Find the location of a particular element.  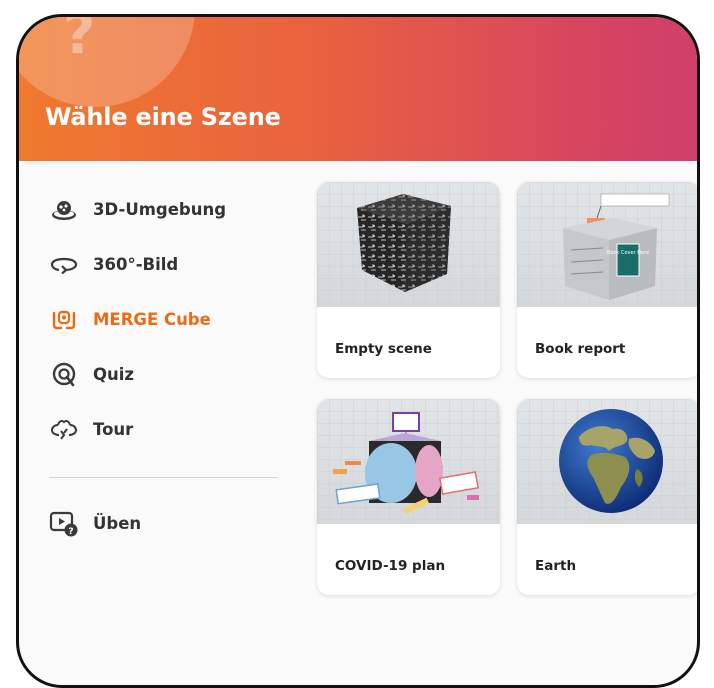

scene-card-earth: Earth is located at coordinates (607, 497).